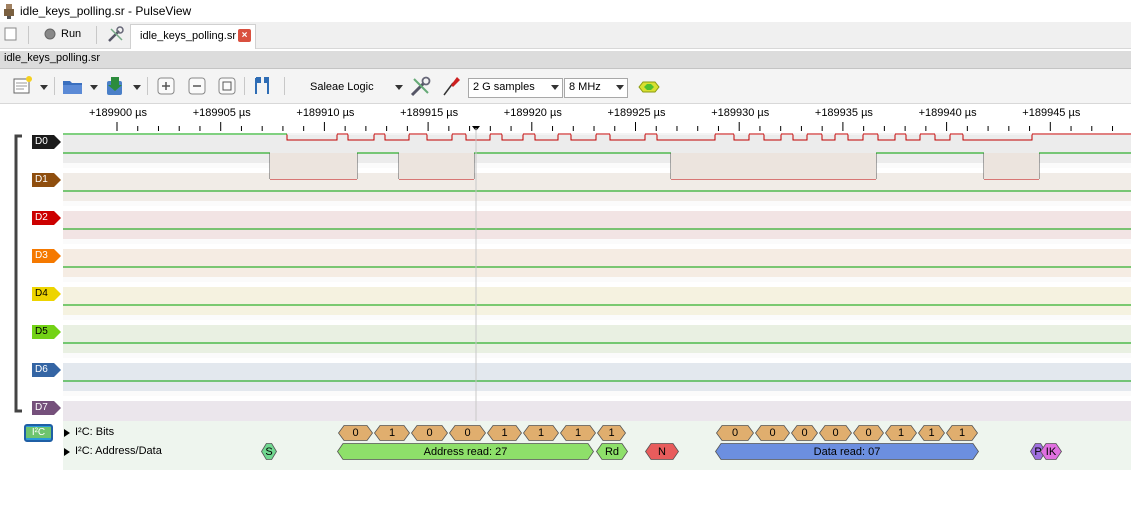 The width and height of the screenshot is (1131, 505). I want to click on address-annotation: Address read: 27, so click(465, 451).